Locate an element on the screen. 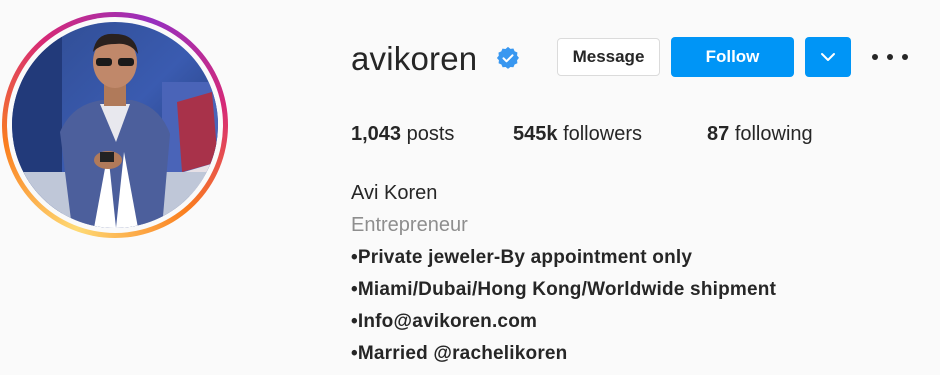 This screenshot has height=375, width=940. posts-stat: 1,043 posts is located at coordinates (402, 134).